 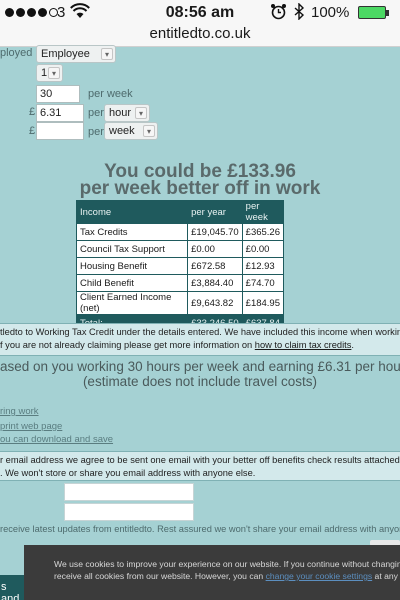 I want to click on email-field, so click(x=129, y=512).